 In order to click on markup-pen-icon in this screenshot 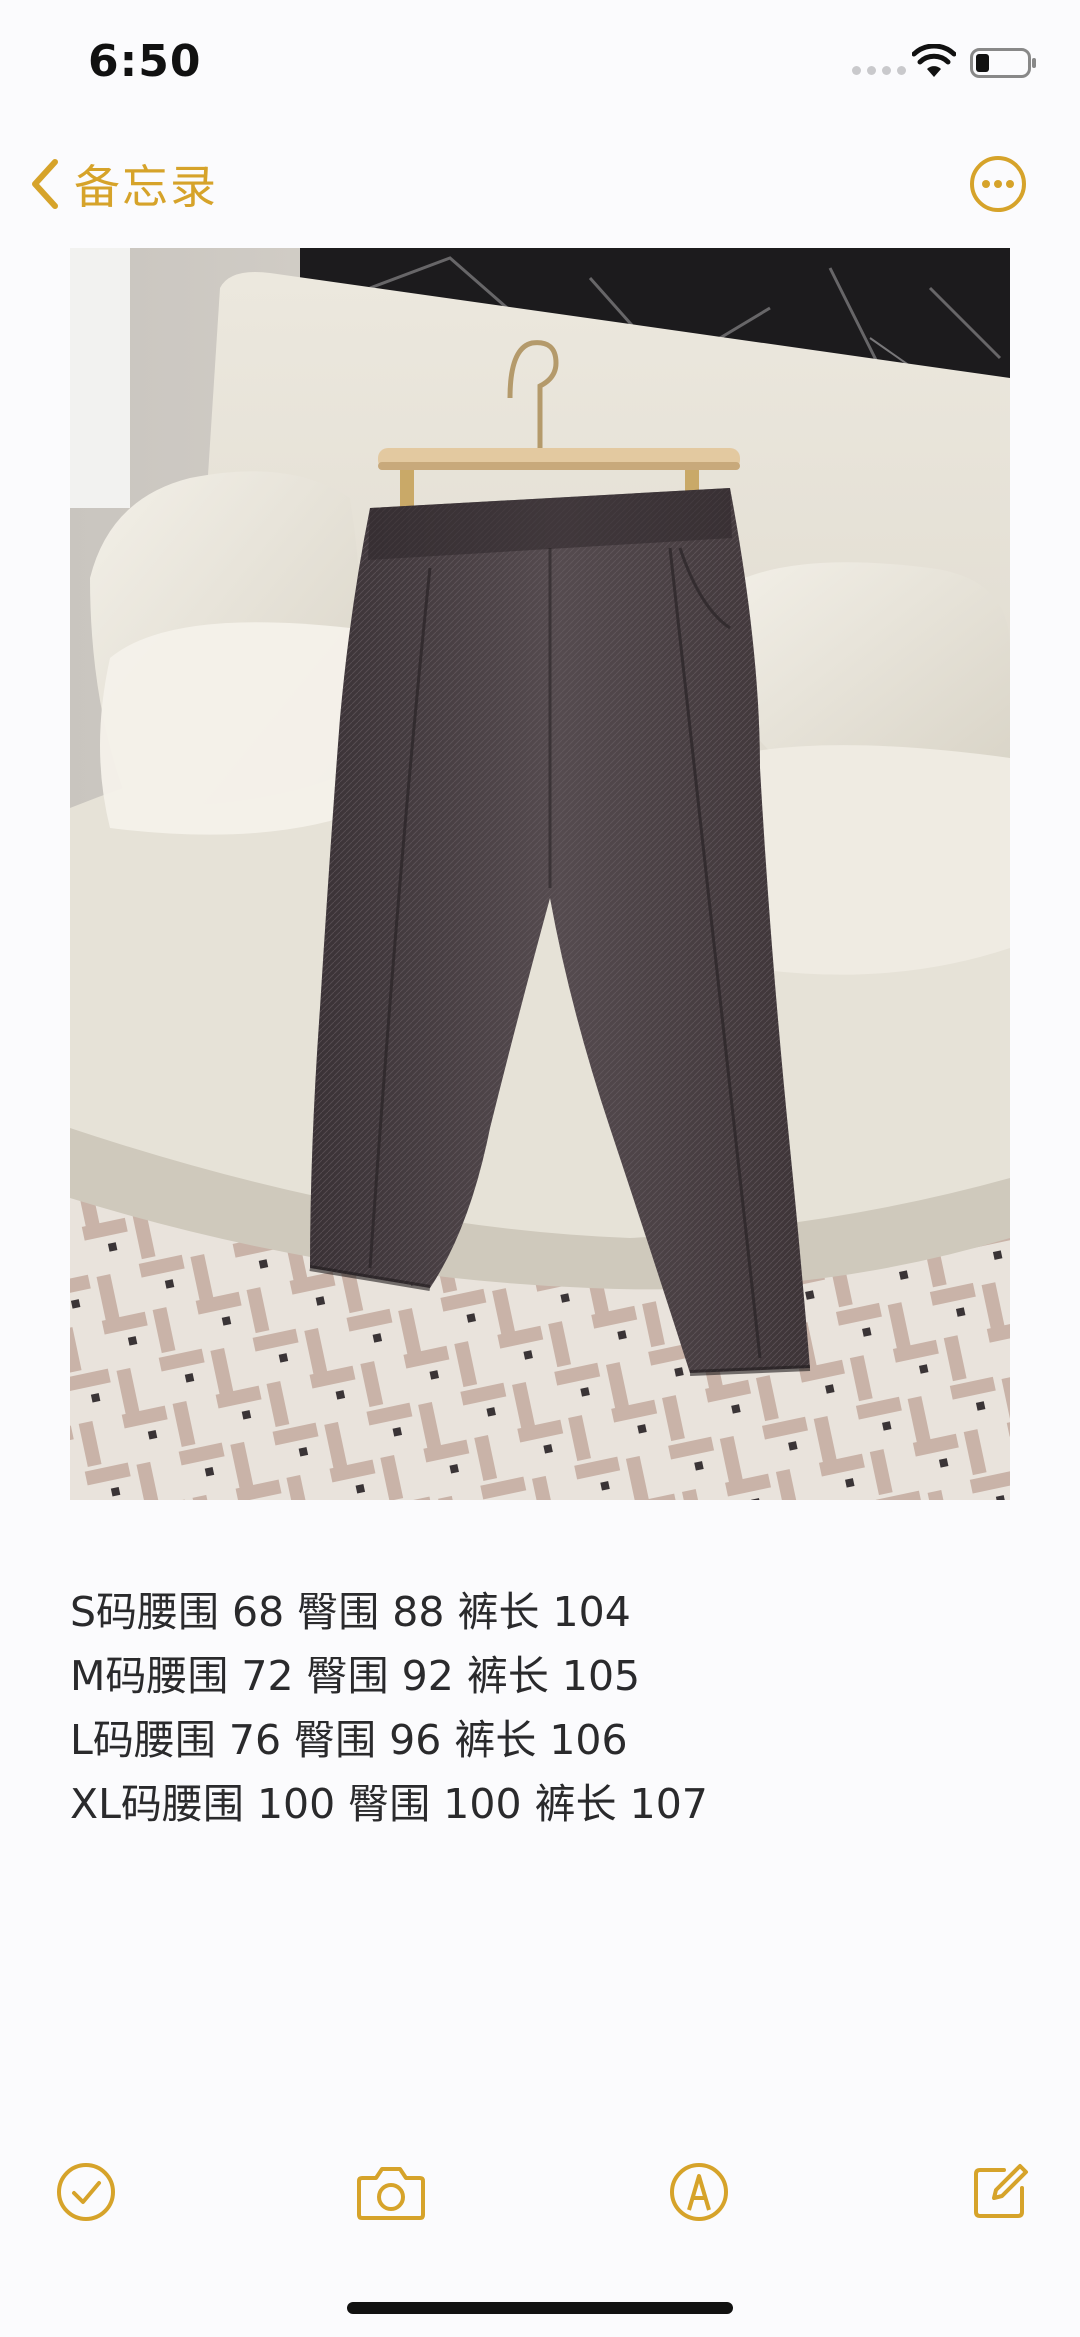, I will do `click(699, 2192)`.